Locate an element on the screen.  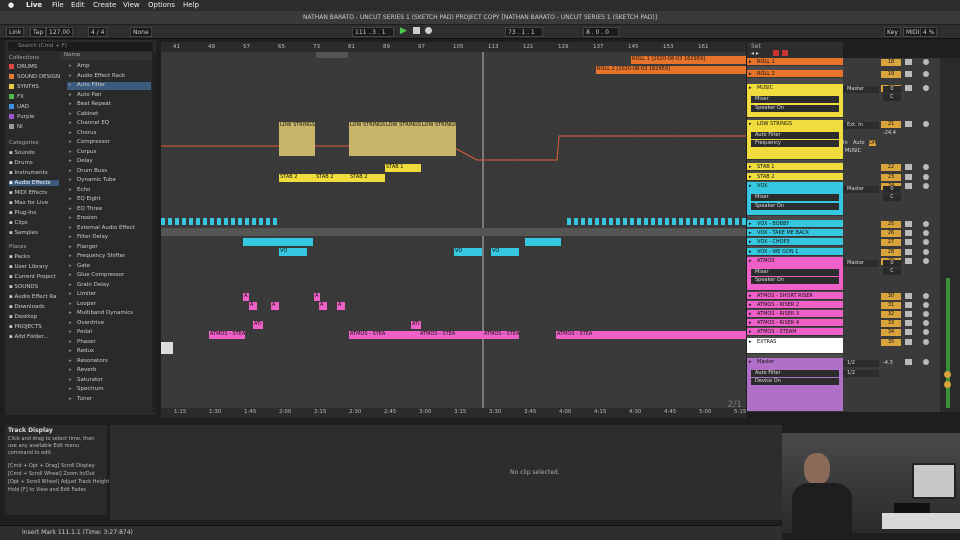
browser-item-21: Gate is located at coordinates (109, 267).